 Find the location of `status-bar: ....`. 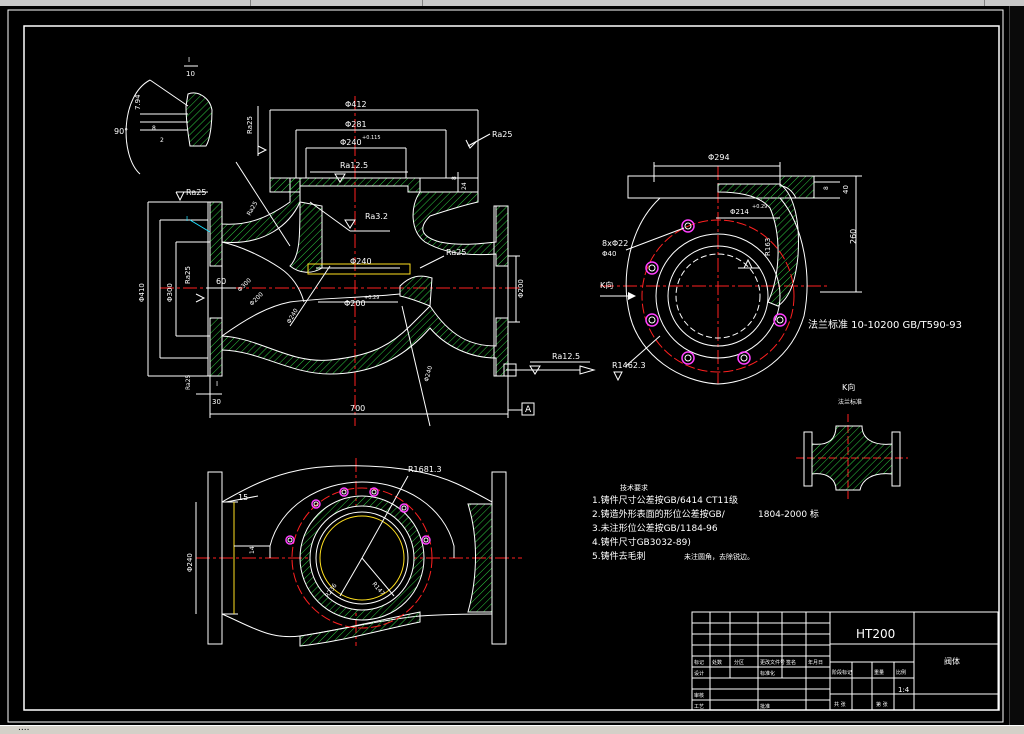

status-bar: .... is located at coordinates (512, 728).